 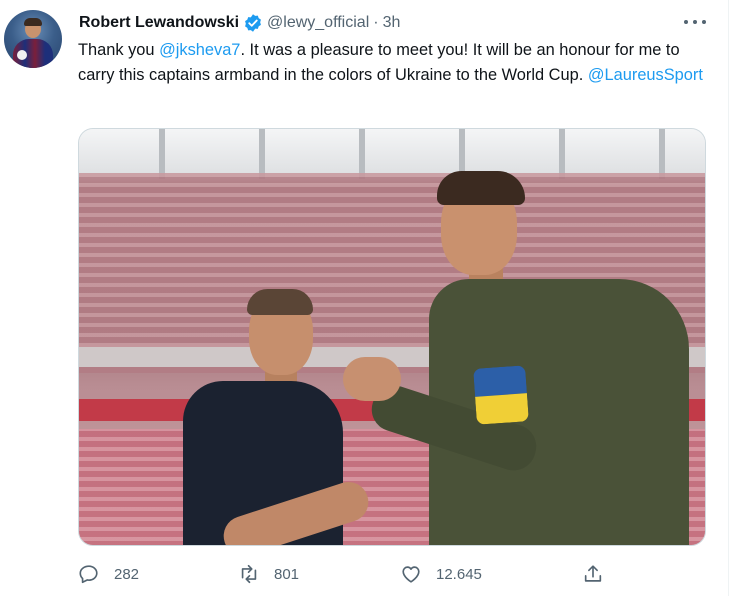 What do you see at coordinates (159, 23) in the screenshot?
I see `author-name: Robert Lewandowski` at bounding box center [159, 23].